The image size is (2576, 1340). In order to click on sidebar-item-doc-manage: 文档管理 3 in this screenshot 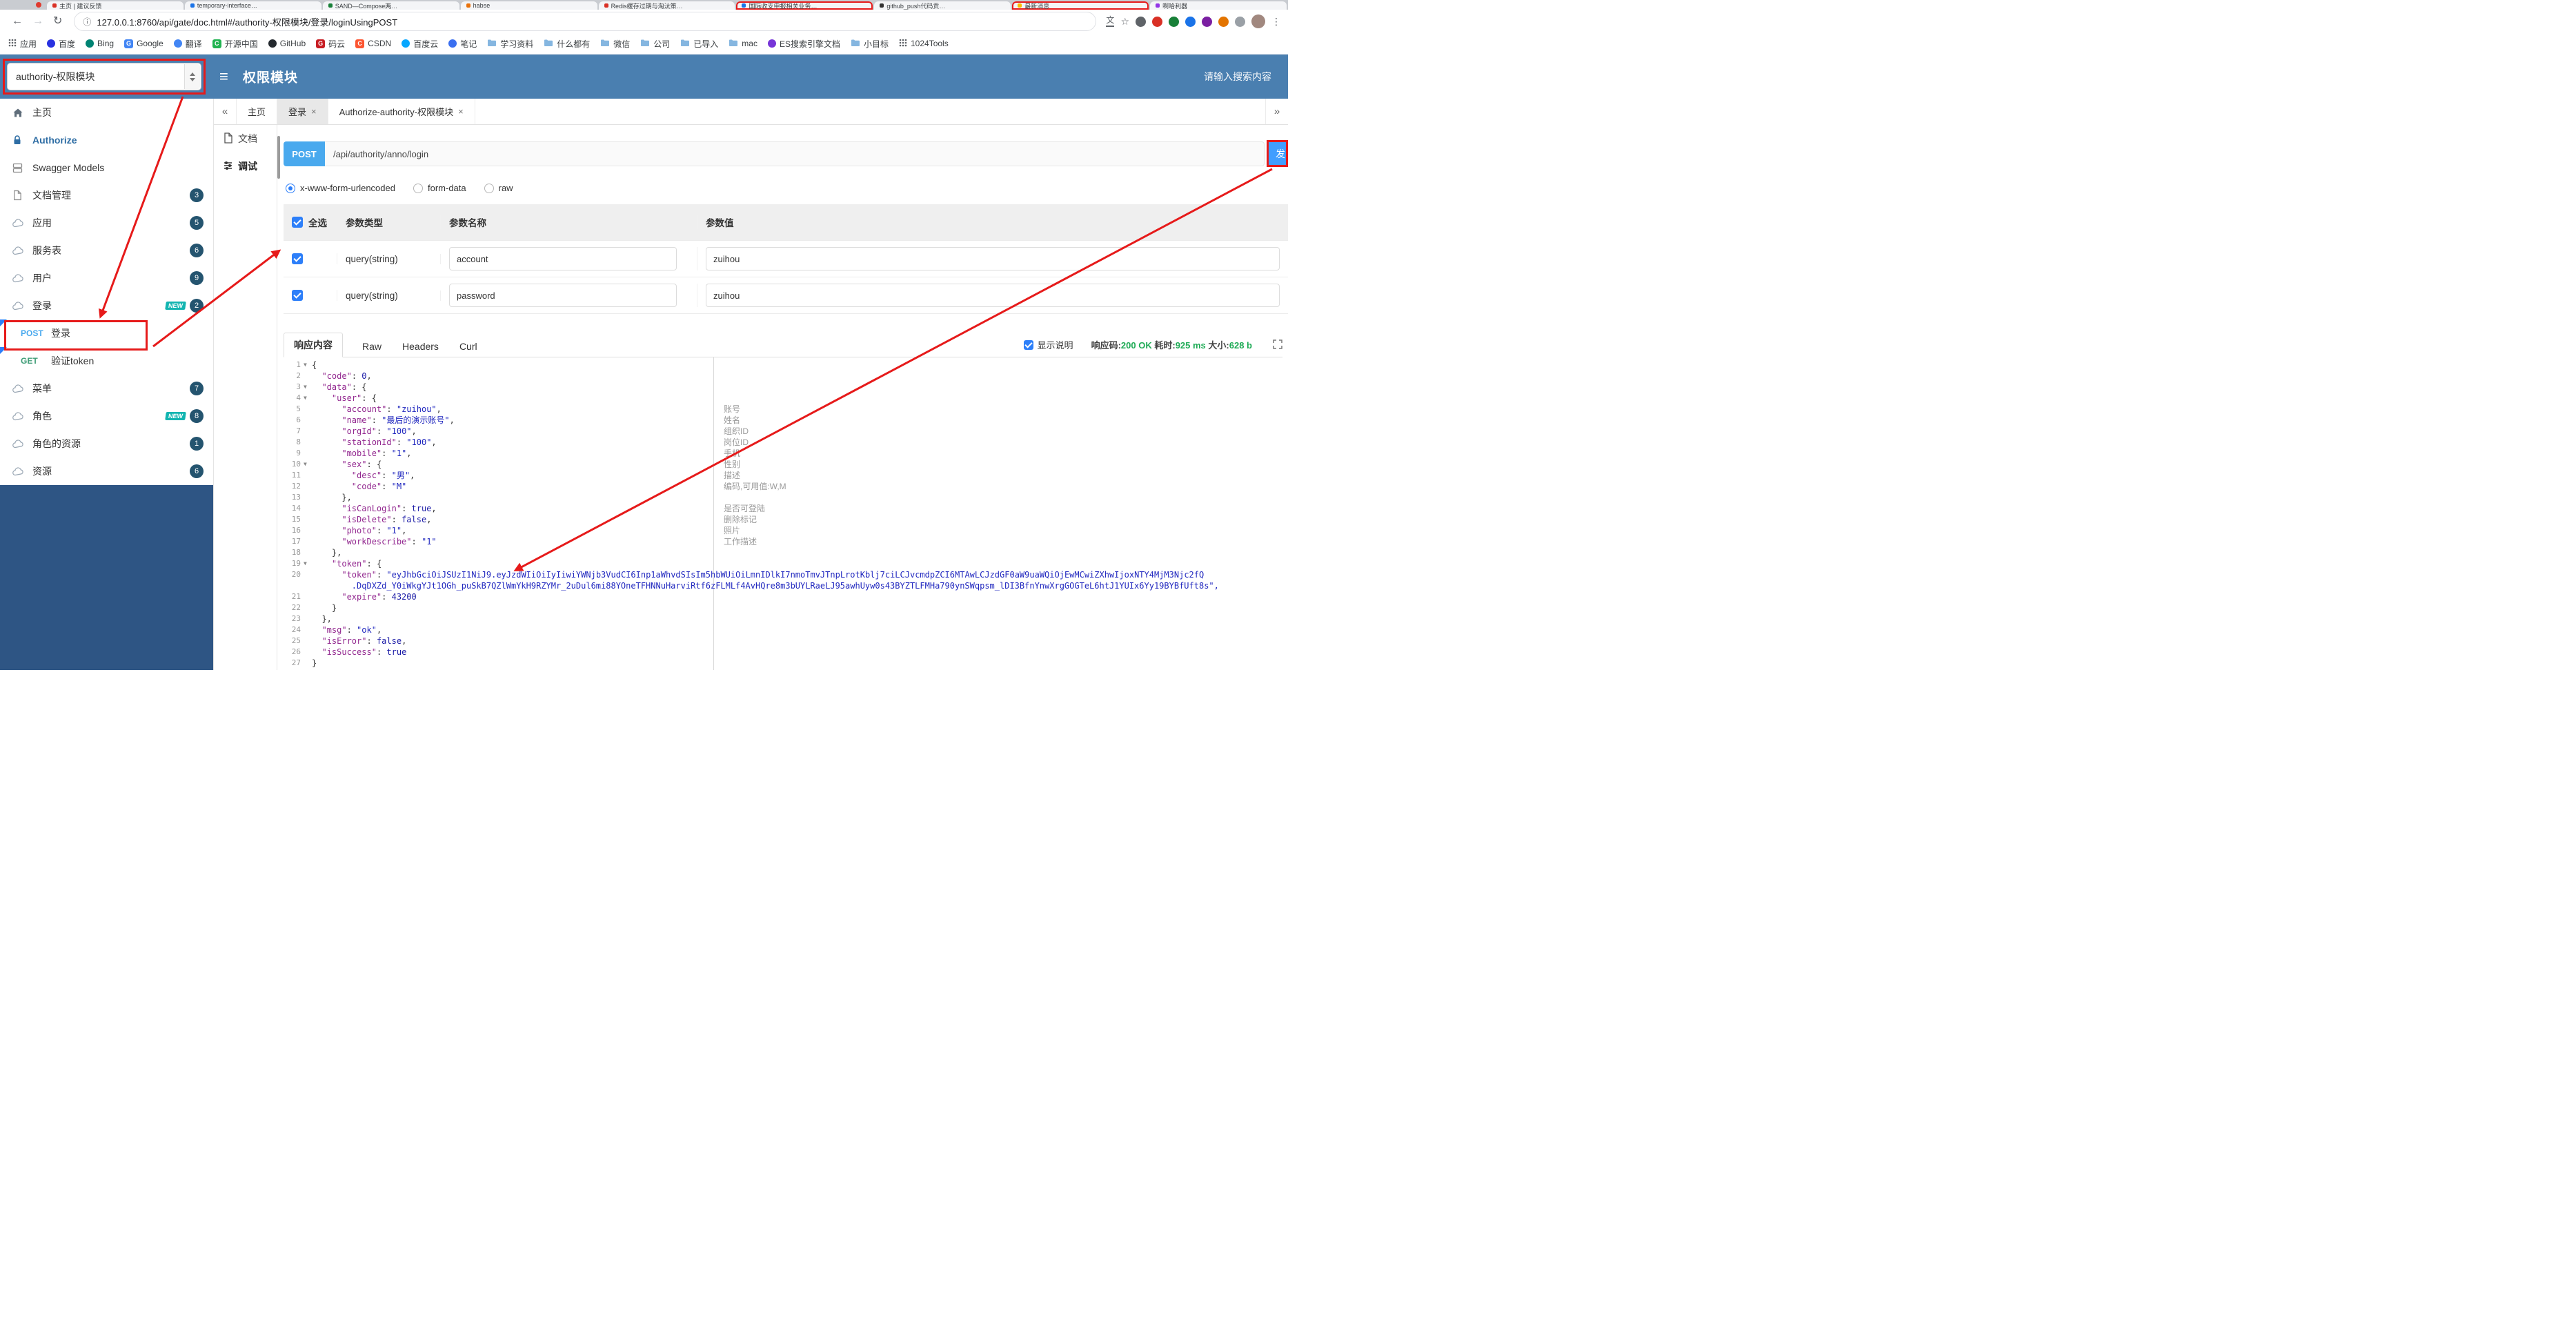, I will do `click(106, 195)`.